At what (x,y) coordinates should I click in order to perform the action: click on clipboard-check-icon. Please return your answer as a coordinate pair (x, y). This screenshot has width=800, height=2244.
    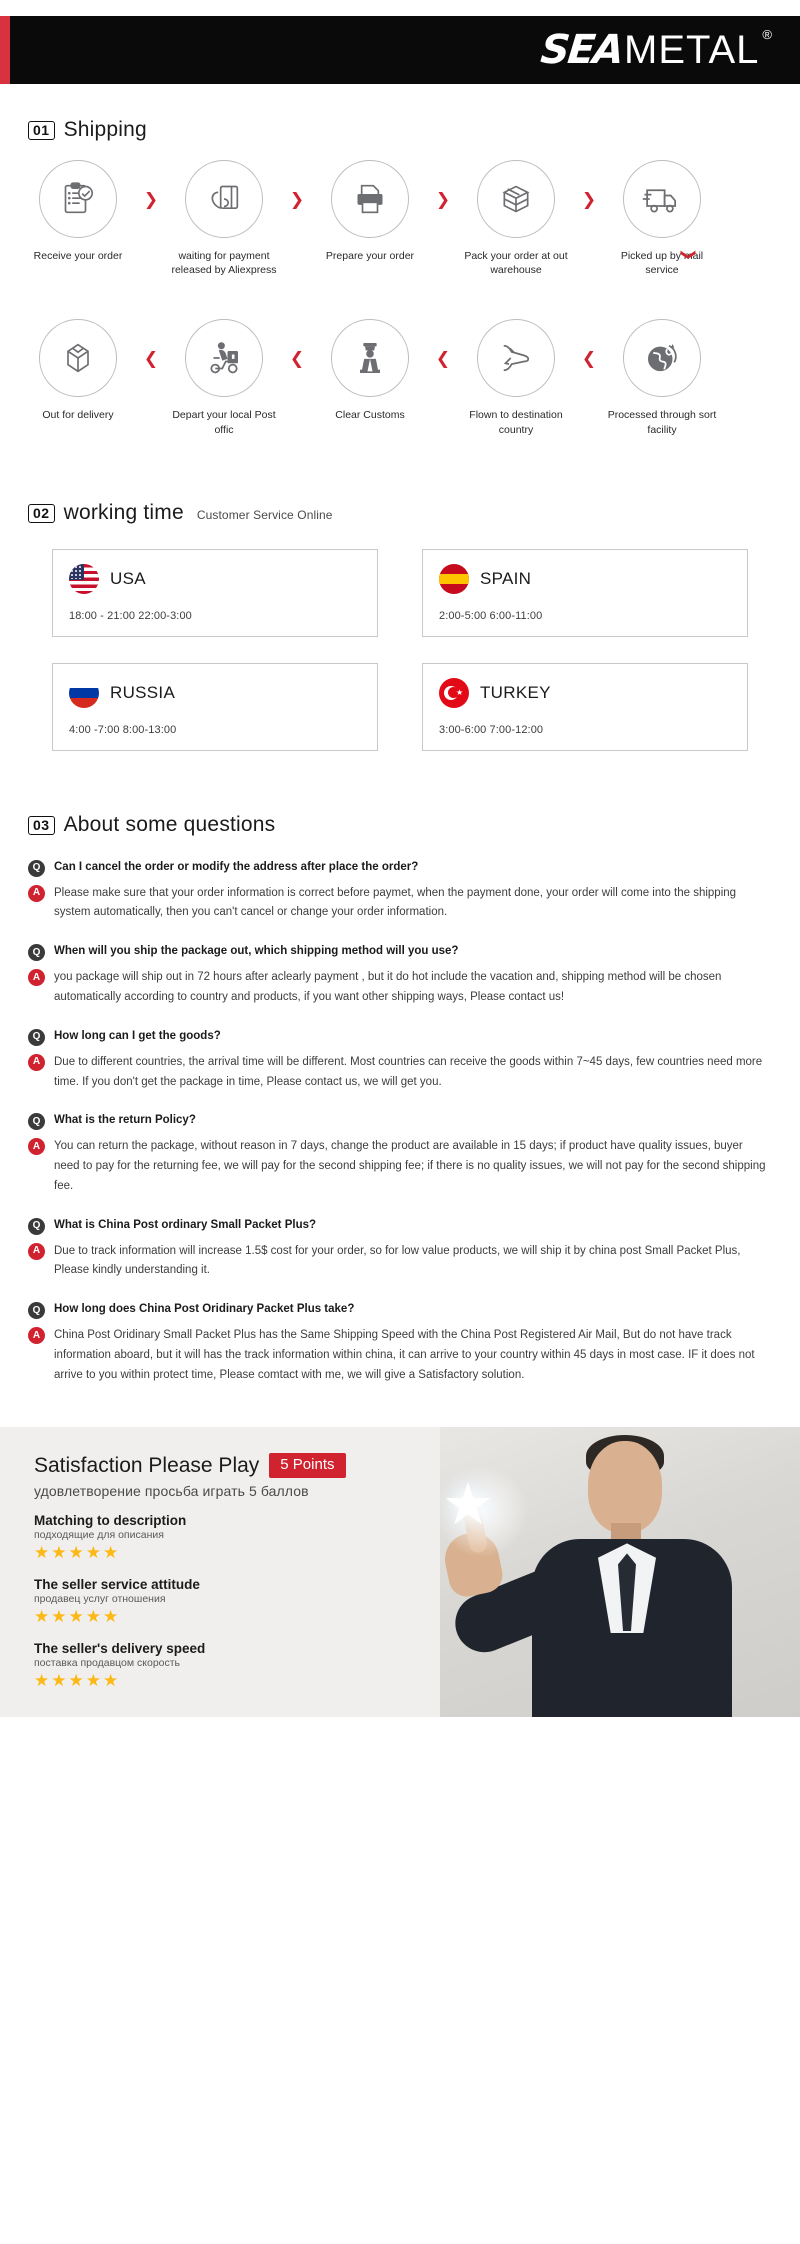
    Looking at the image, I should click on (78, 198).